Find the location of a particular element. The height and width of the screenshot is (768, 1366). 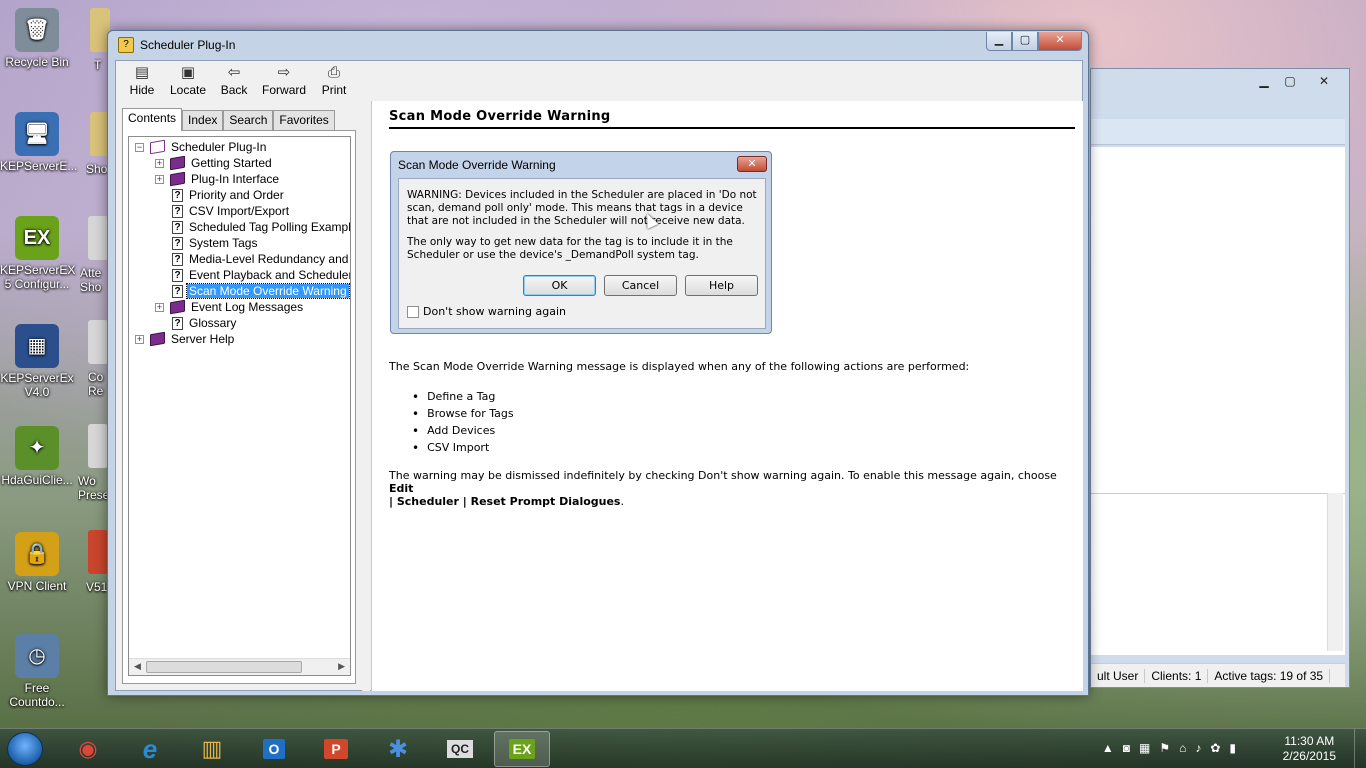

scroll-left-icon: ◀ is located at coordinates (137, 666).